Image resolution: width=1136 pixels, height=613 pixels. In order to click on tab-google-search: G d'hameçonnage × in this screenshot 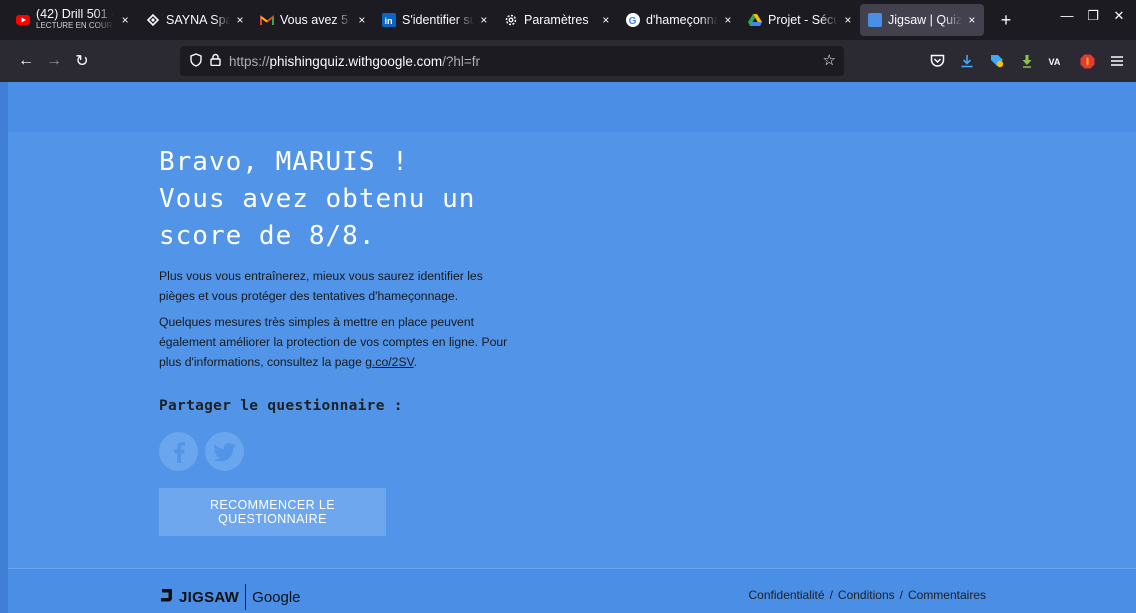, I will do `click(679, 20)`.